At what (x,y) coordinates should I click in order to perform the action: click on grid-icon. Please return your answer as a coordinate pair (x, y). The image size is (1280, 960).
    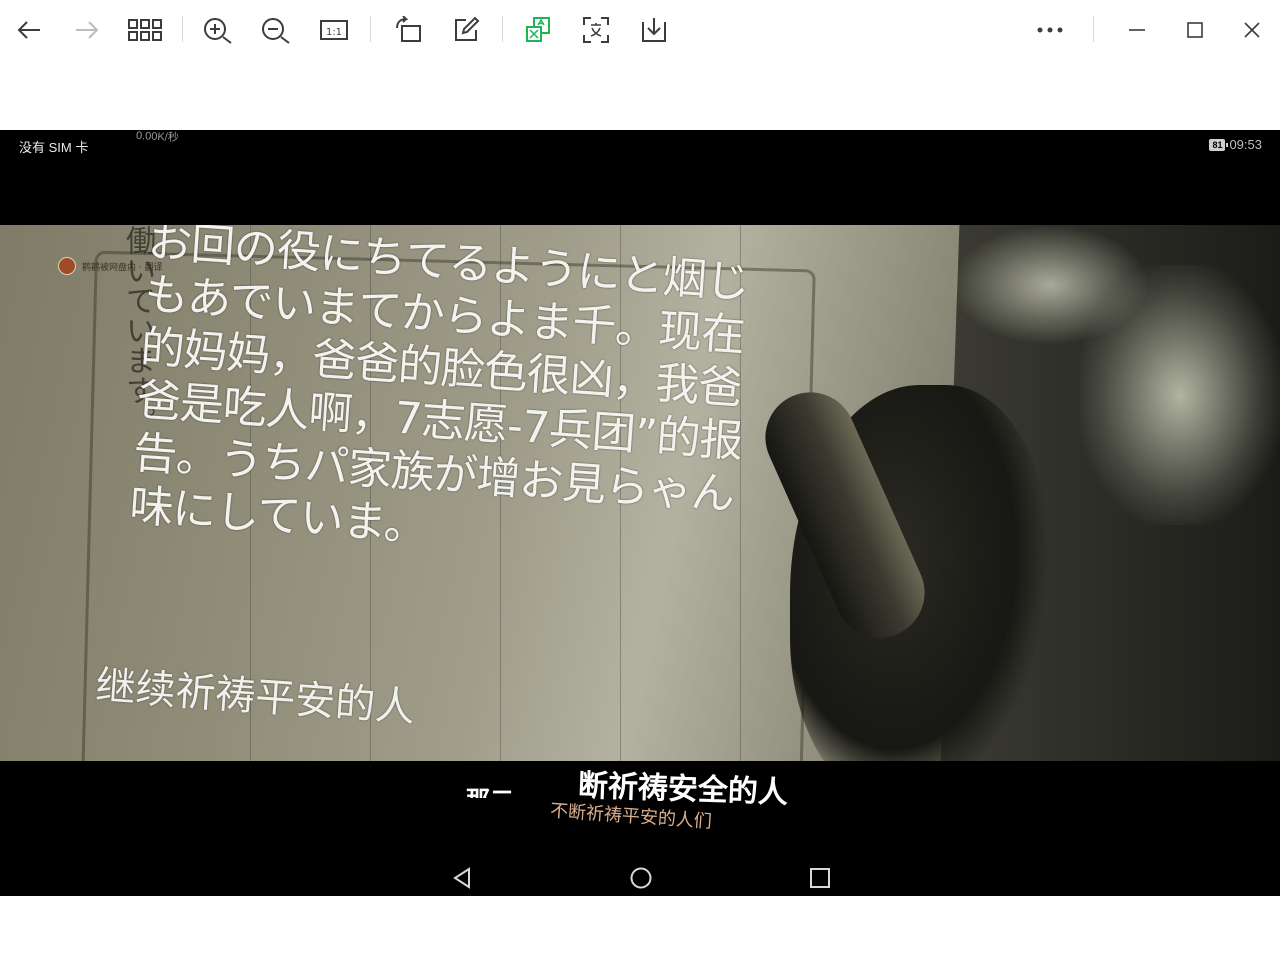
    Looking at the image, I should click on (145, 30).